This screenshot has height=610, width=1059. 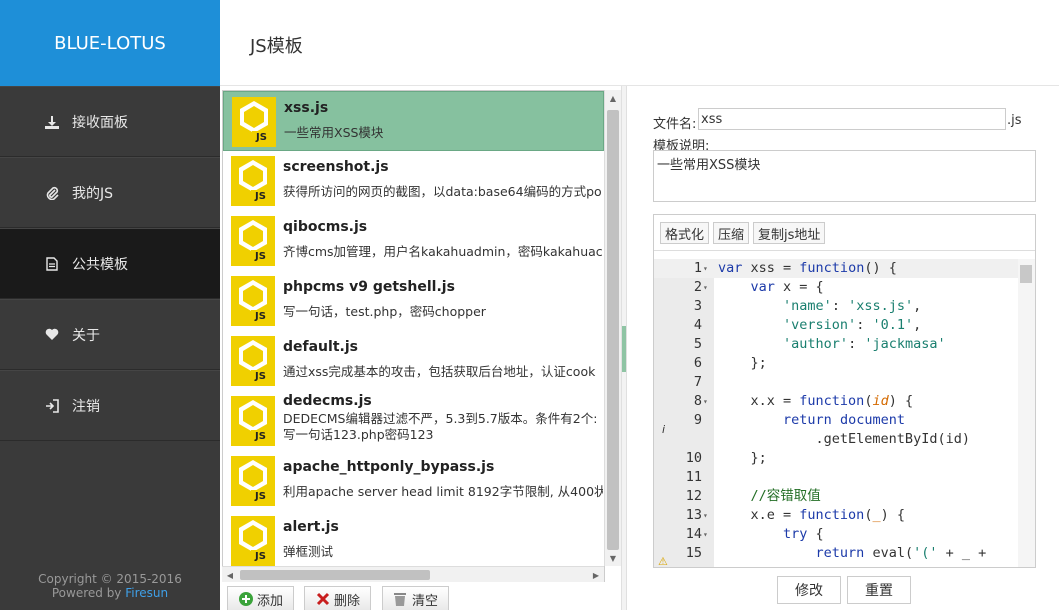 I want to click on code-text: return document, so click(x=844, y=420).